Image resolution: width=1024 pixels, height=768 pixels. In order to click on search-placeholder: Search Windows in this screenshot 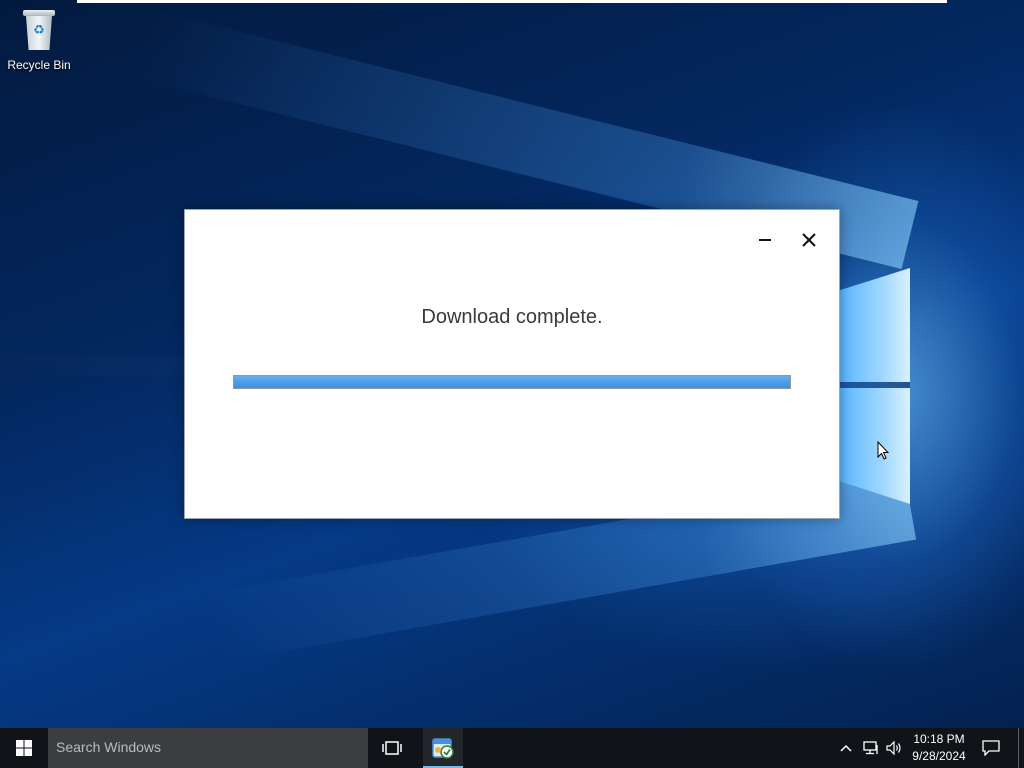, I will do `click(109, 747)`.